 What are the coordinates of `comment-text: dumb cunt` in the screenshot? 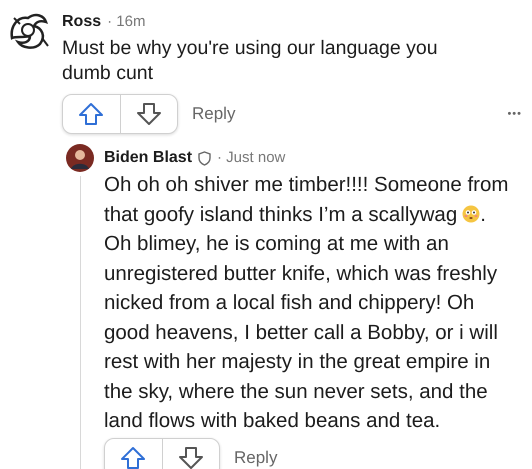 It's located at (108, 73).